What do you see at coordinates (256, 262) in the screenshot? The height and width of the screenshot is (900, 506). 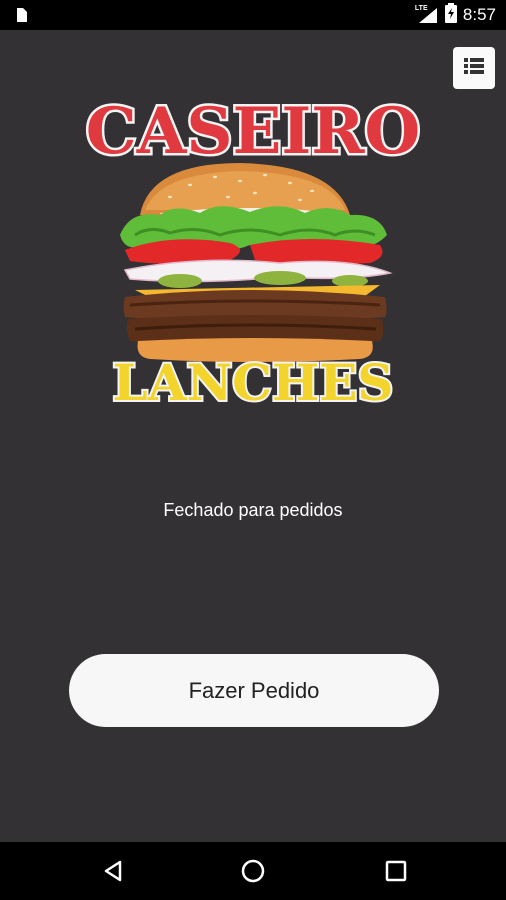 I see `hamburger-icon` at bounding box center [256, 262].